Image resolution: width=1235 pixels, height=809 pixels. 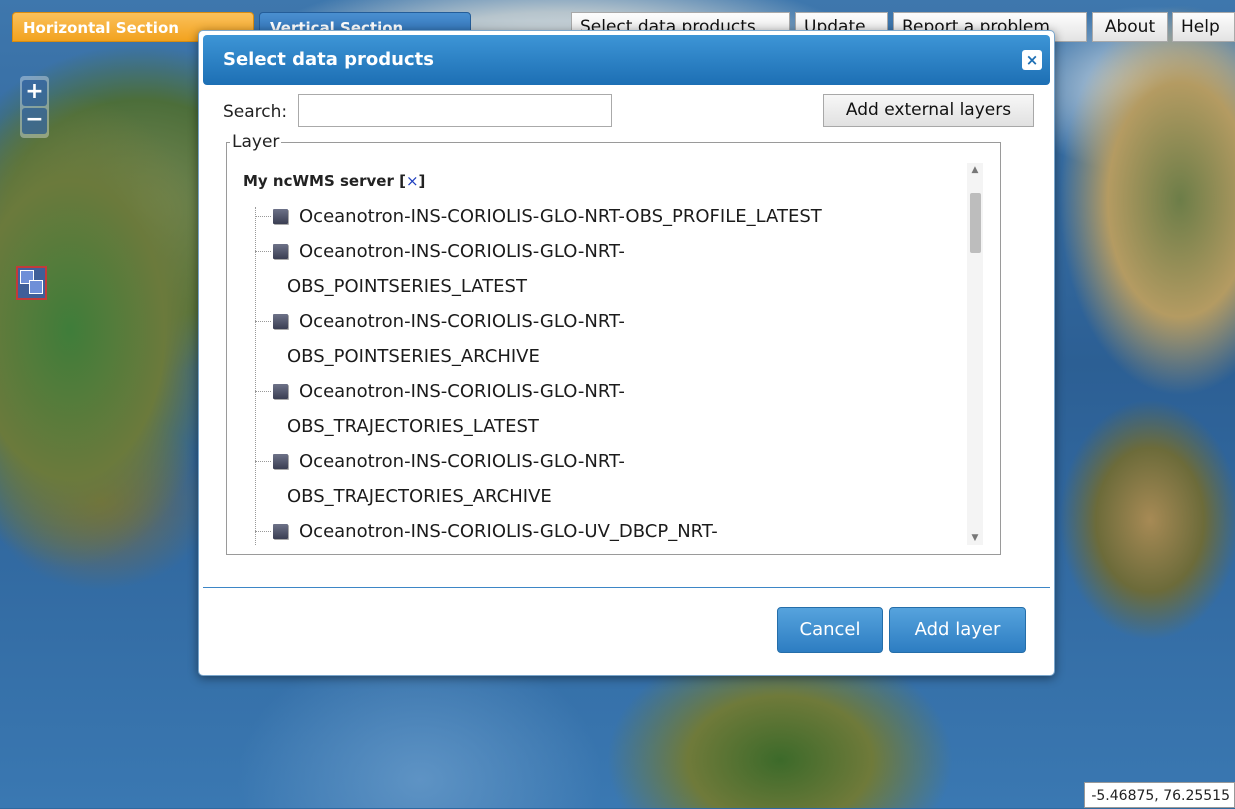 What do you see at coordinates (975, 223) in the screenshot?
I see `scroll-thumb` at bounding box center [975, 223].